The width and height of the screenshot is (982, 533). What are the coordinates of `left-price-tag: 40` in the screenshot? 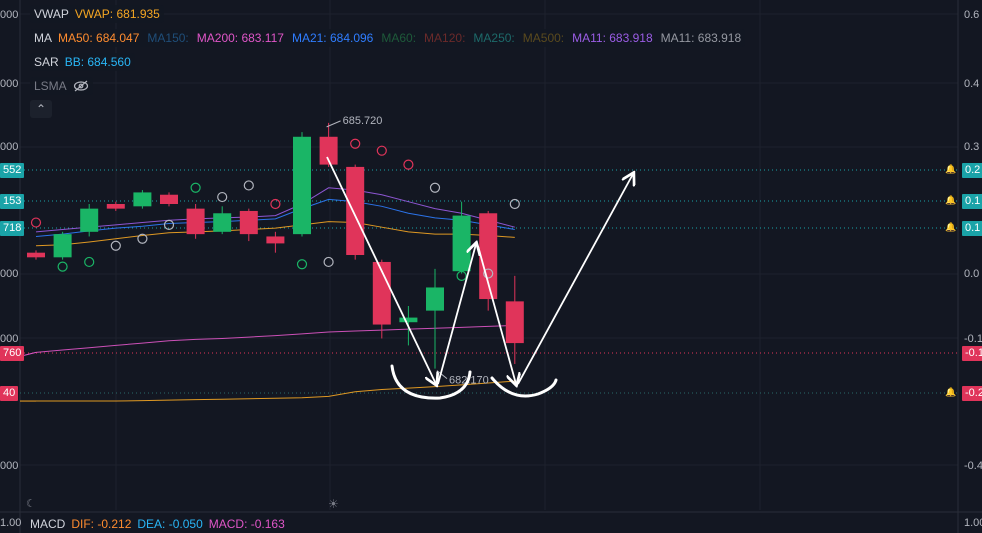 It's located at (9, 393).